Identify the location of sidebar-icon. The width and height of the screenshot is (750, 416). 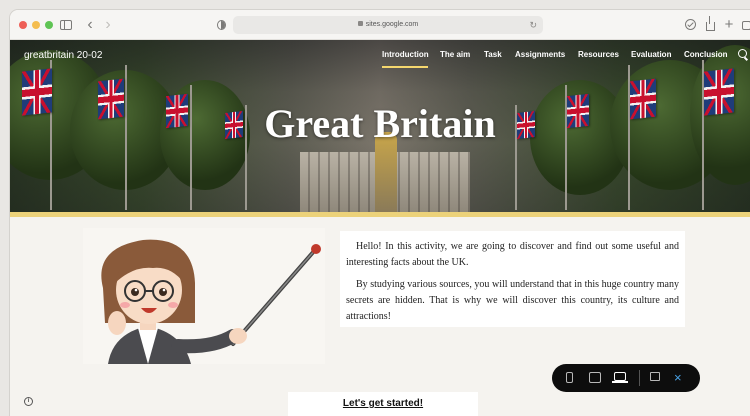
(67, 25).